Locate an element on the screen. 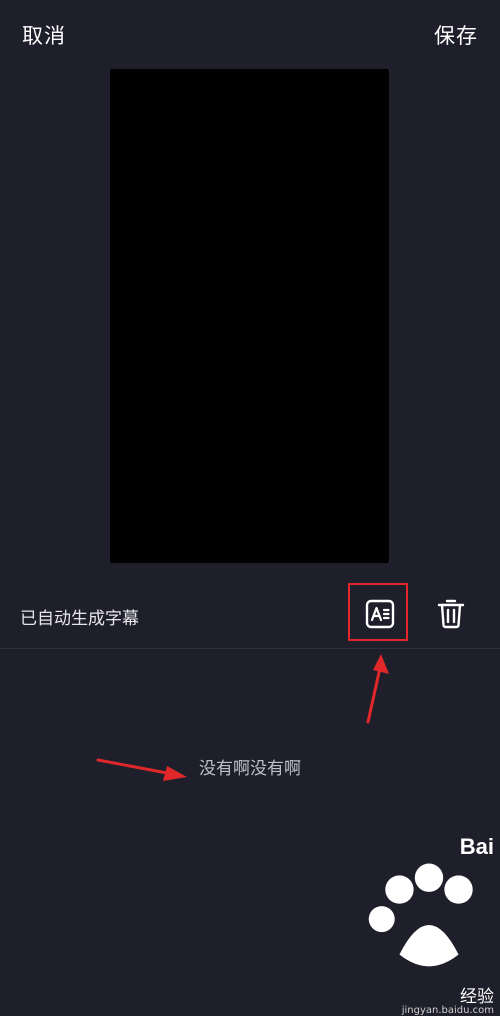 Image resolution: width=500 pixels, height=1016 pixels. top-bar: 取消 保存 is located at coordinates (250, 35).